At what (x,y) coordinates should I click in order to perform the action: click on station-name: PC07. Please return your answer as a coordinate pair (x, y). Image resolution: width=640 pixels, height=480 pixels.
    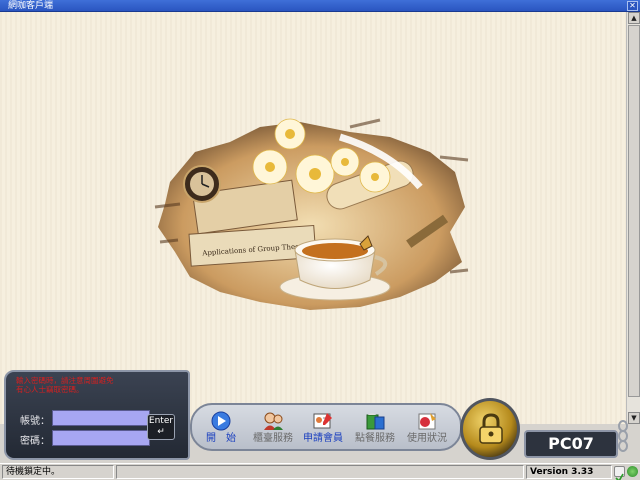
    Looking at the image, I should click on (571, 444).